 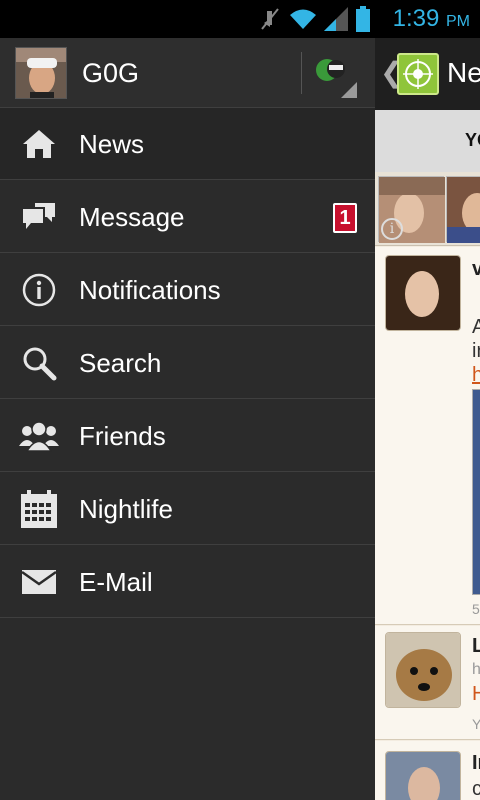 I want to click on tab-bar: YO, so click(x=427, y=141).